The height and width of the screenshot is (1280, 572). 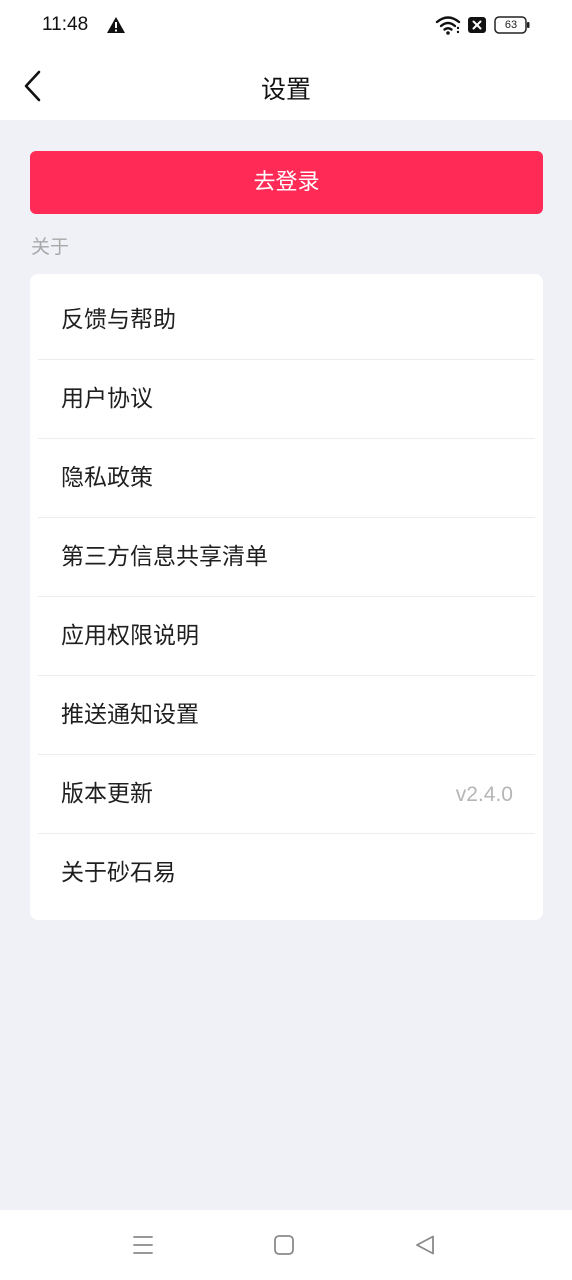 I want to click on list-item-third-party-sharing: 第三方信息共享清单, so click(x=286, y=557).